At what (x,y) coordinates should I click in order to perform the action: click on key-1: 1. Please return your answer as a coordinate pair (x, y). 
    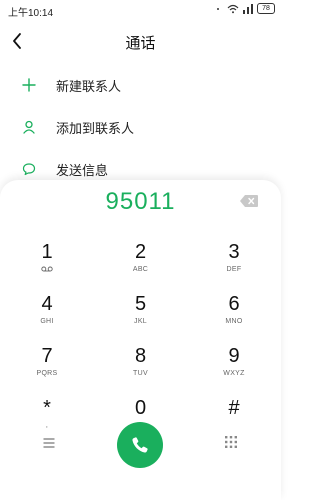
    Looking at the image, I should click on (47, 263).